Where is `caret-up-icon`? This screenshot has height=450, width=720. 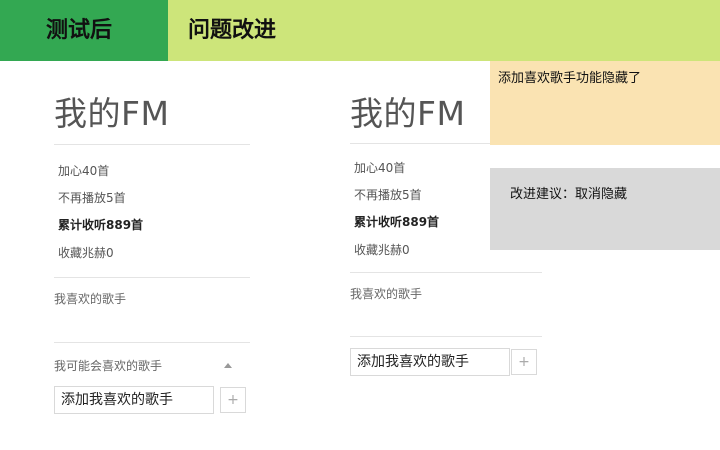 caret-up-icon is located at coordinates (228, 365).